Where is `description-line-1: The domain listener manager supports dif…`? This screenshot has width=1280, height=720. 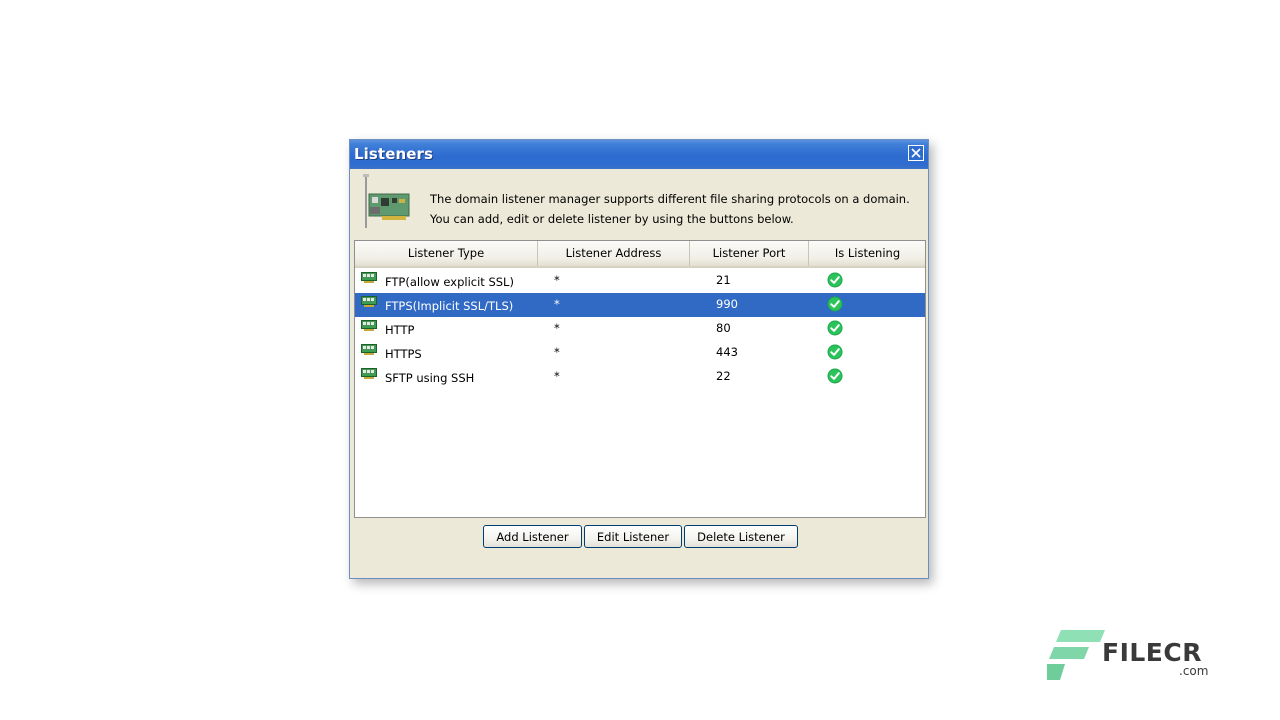
description-line-1: The domain listener manager supports dif… is located at coordinates (670, 199).